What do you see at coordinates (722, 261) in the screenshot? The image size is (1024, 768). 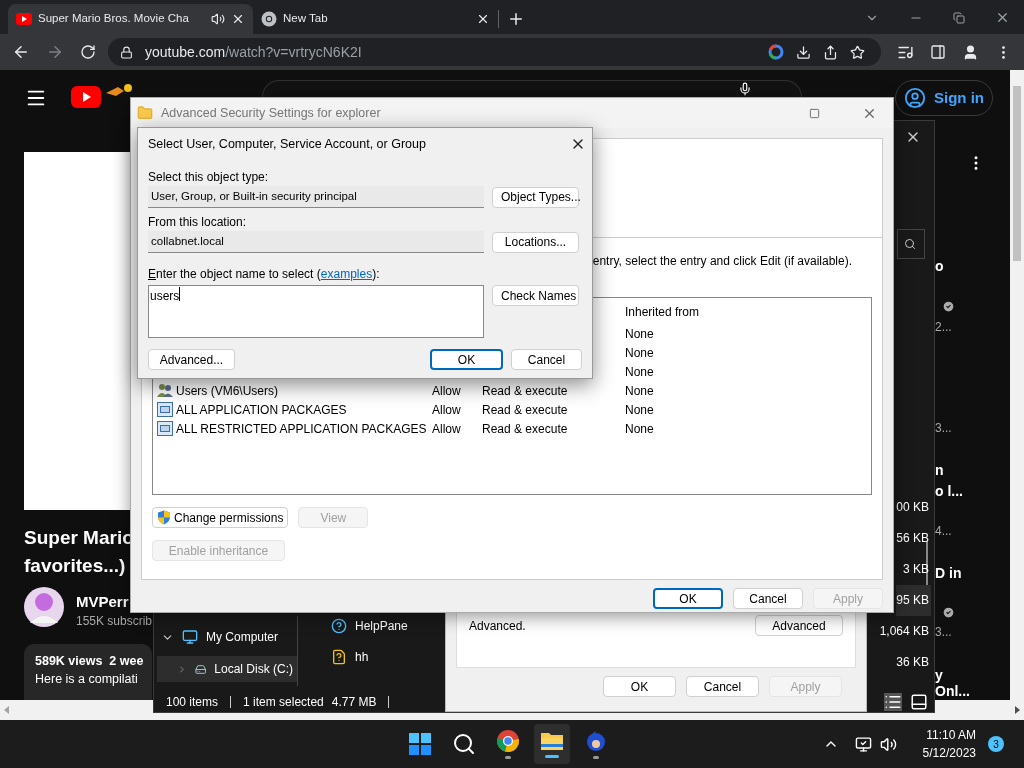 I see `instruction-text: entry, select the entry and click Edit (if available).` at bounding box center [722, 261].